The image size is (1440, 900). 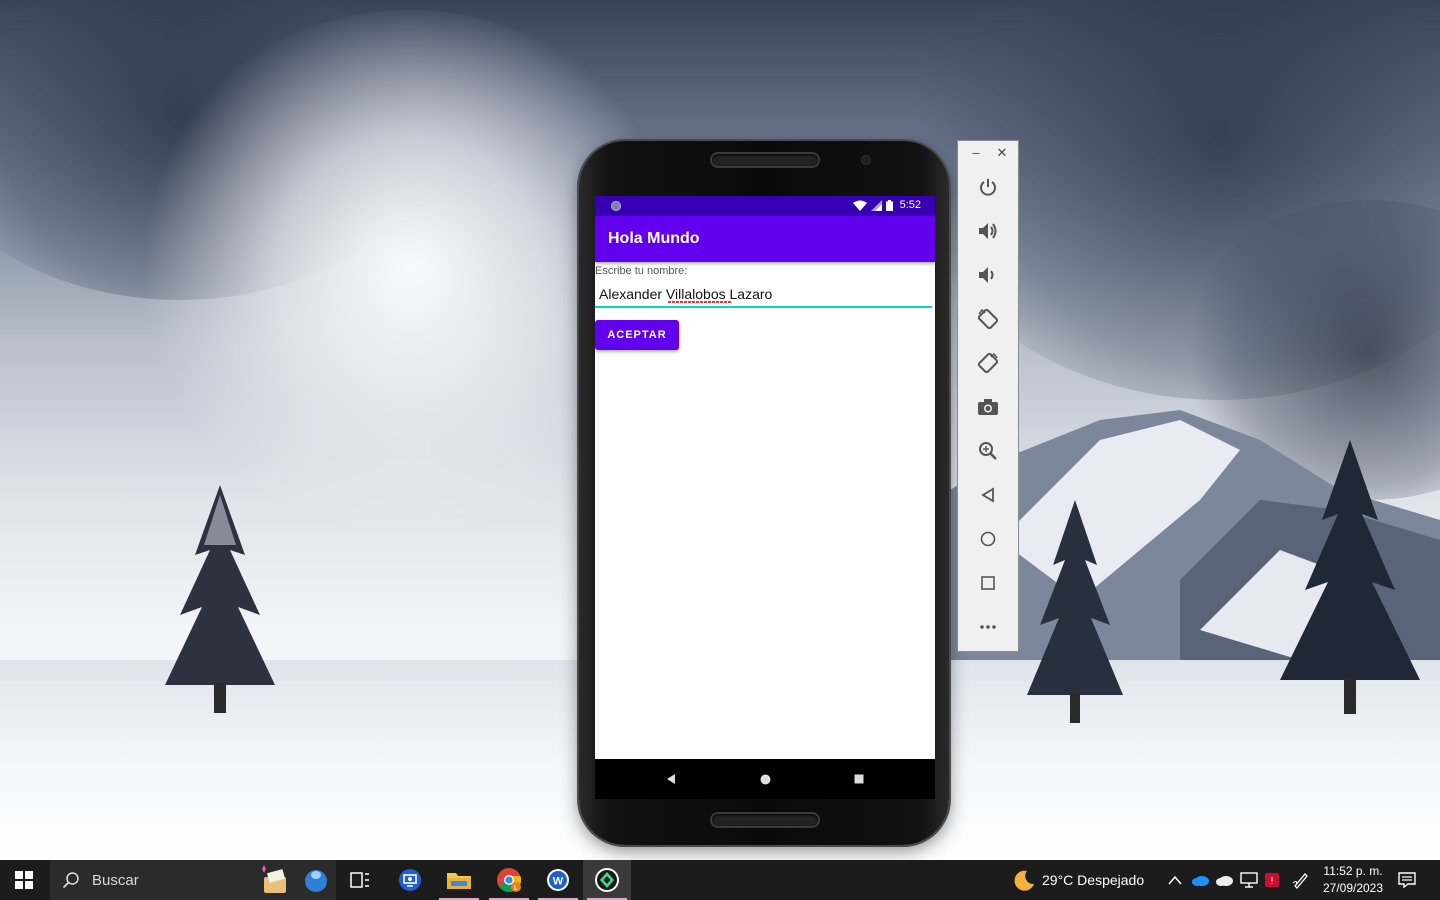 I want to click on app-title: Hola Mundo, so click(x=654, y=238).